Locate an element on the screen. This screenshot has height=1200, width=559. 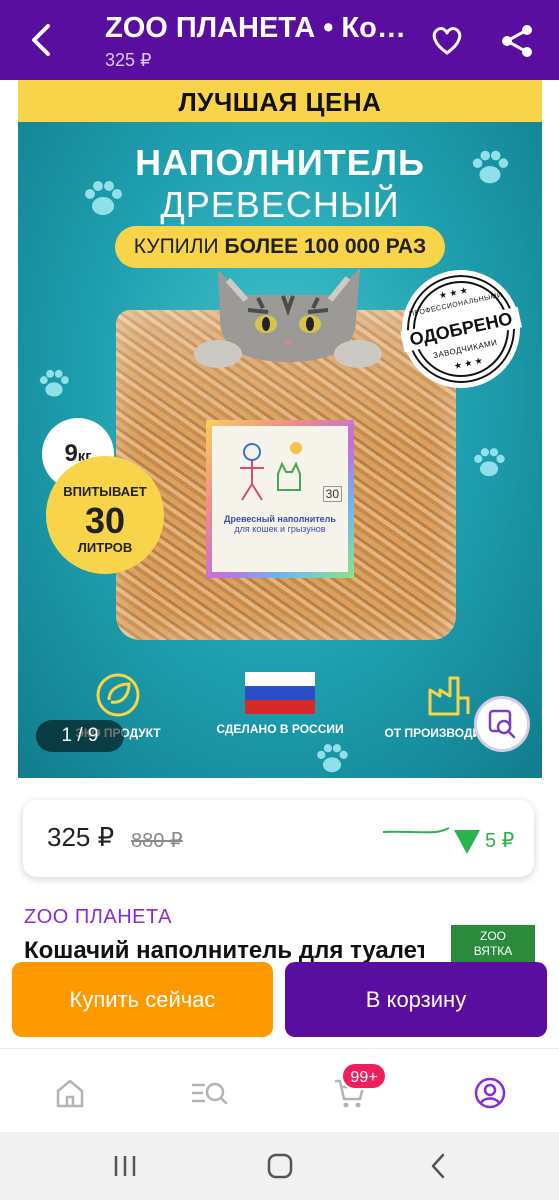
header-price: 325 ₽ is located at coordinates (128, 60).